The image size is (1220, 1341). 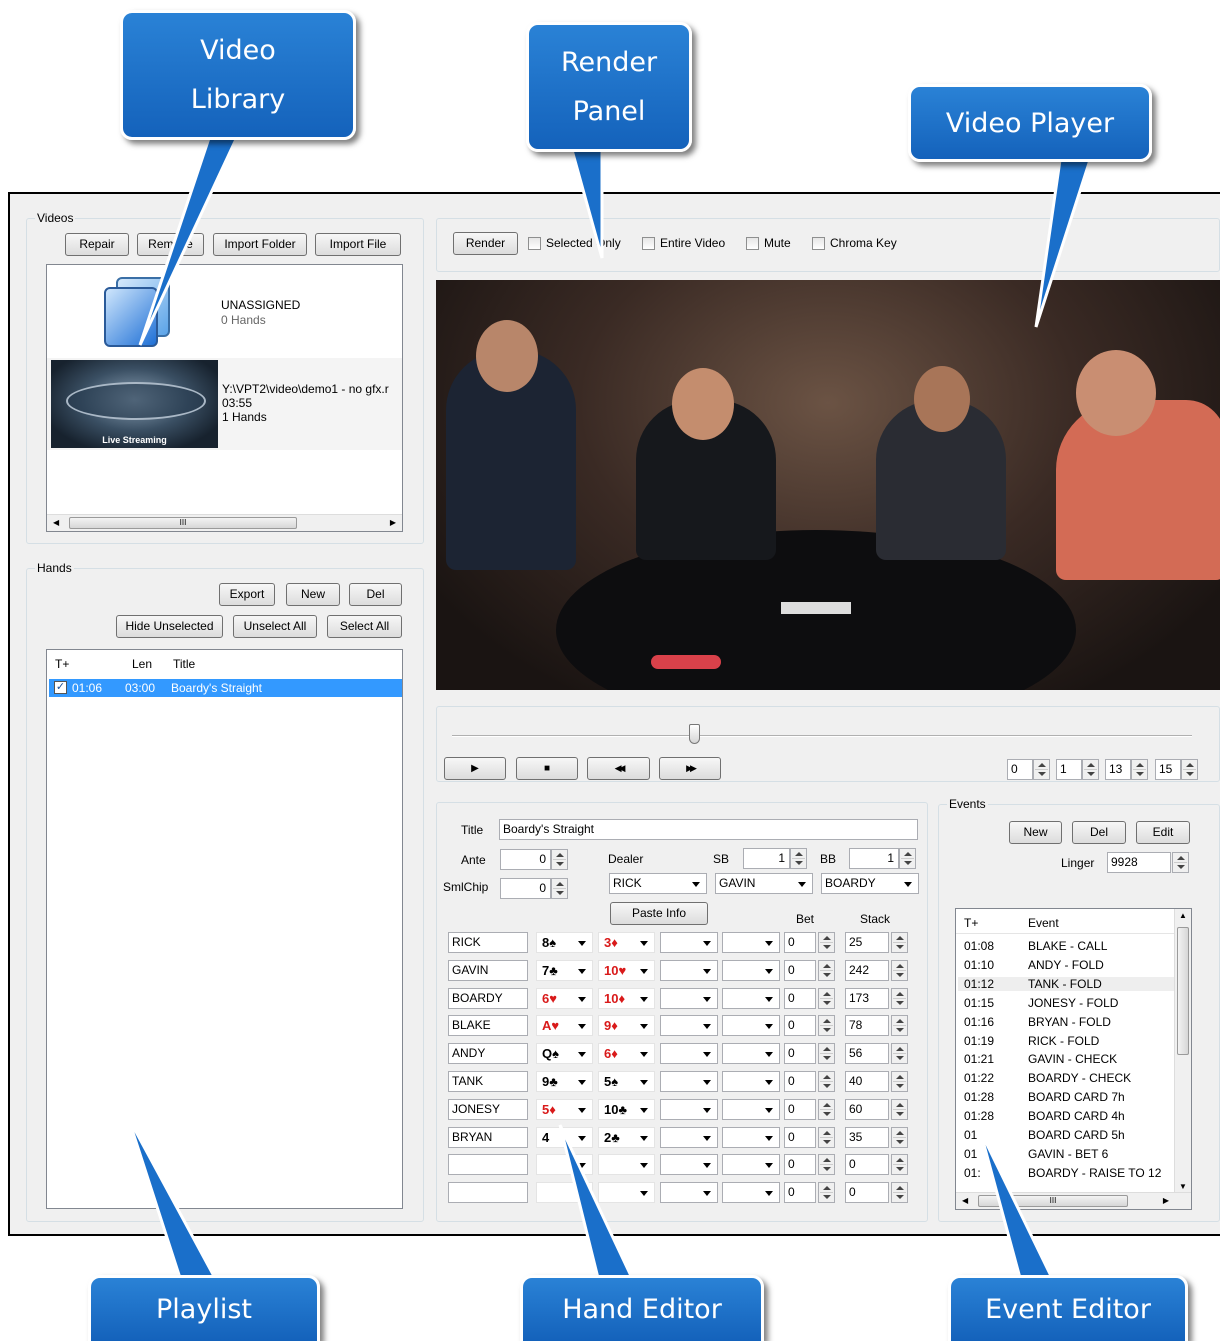 What do you see at coordinates (867, 970) in the screenshot?
I see `stack-field: 242` at bounding box center [867, 970].